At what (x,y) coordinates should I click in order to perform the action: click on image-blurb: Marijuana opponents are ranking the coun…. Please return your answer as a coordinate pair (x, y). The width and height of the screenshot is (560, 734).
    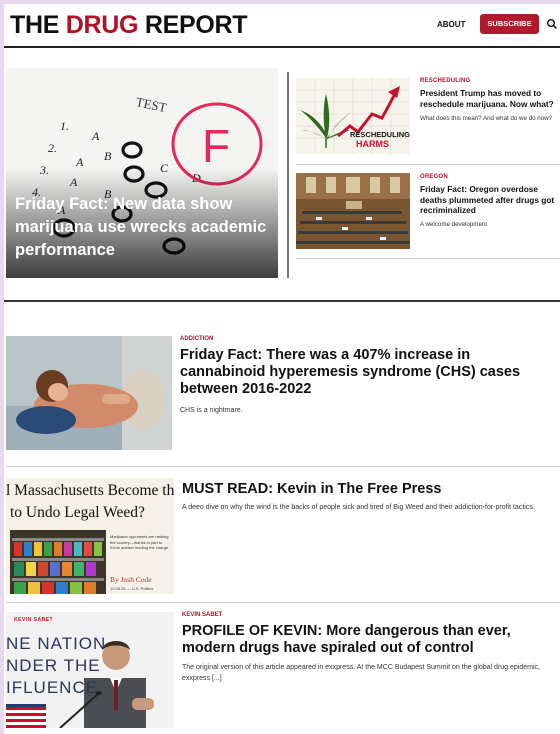
    Looking at the image, I should click on (140, 542).